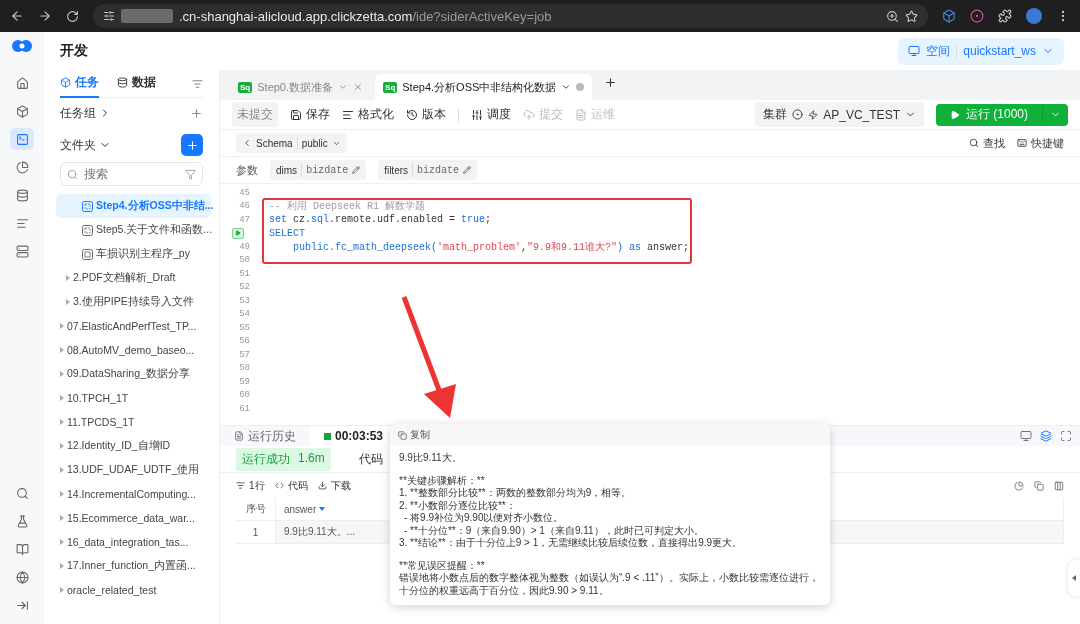 Image resolution: width=1080 pixels, height=624 pixels. What do you see at coordinates (491, 247) in the screenshot?
I see `code-line: public.fc_math_deepseek('math_problem',"9.9和9.11谁大?") as answer;` at bounding box center [491, 247].